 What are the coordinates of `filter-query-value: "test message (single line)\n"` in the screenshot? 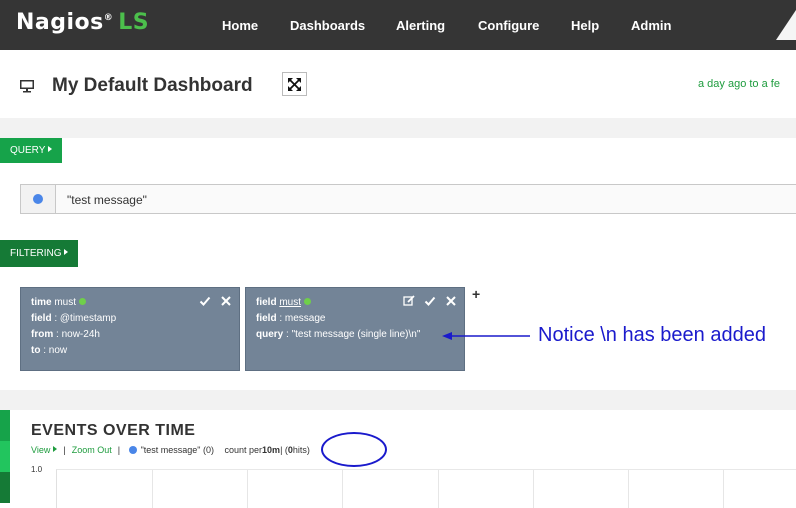 It's located at (356, 334).